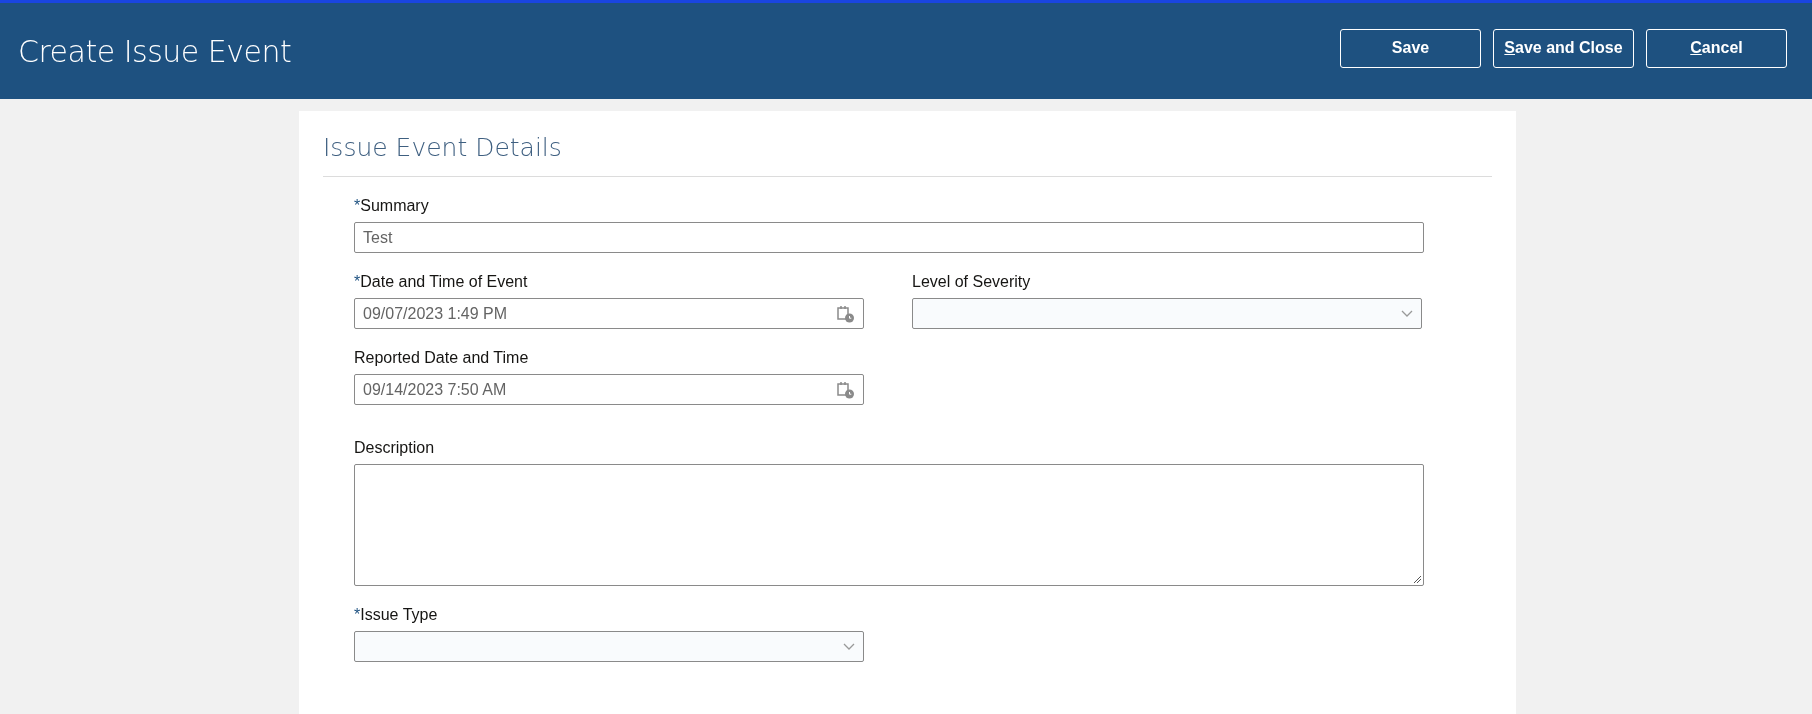  I want to click on field-label: Reported Date and Time, so click(441, 358).